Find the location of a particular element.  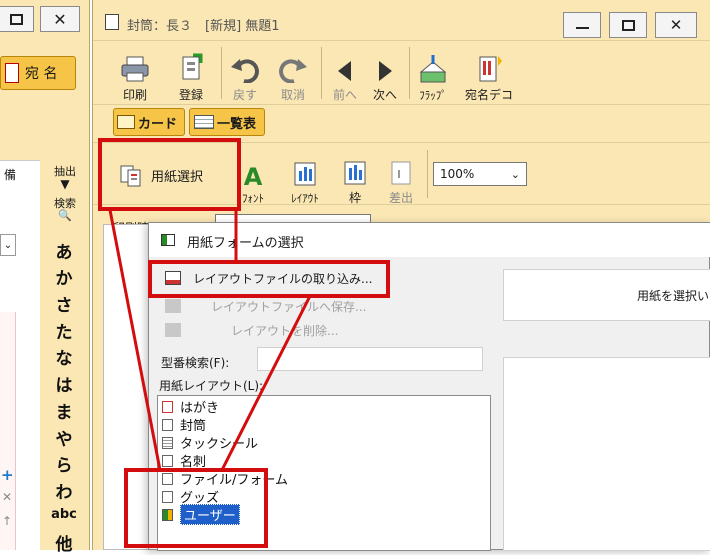

highlight-user-layout is located at coordinates (196, 508).